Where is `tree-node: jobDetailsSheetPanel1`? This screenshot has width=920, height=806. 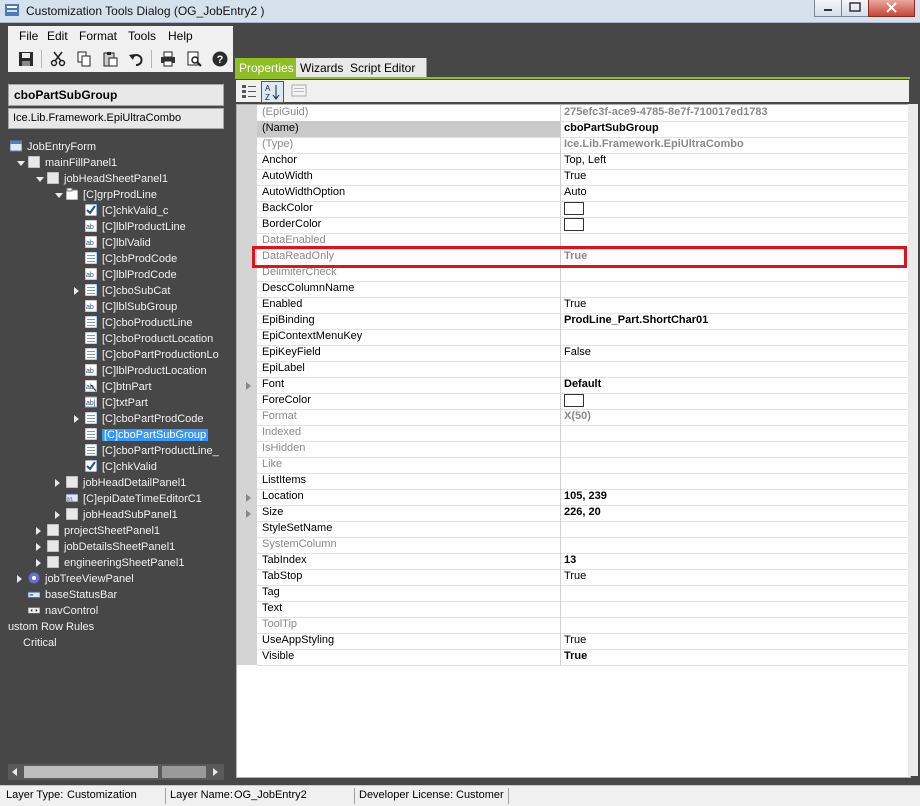
tree-node: jobDetailsSheetPanel1 is located at coordinates (111, 547).